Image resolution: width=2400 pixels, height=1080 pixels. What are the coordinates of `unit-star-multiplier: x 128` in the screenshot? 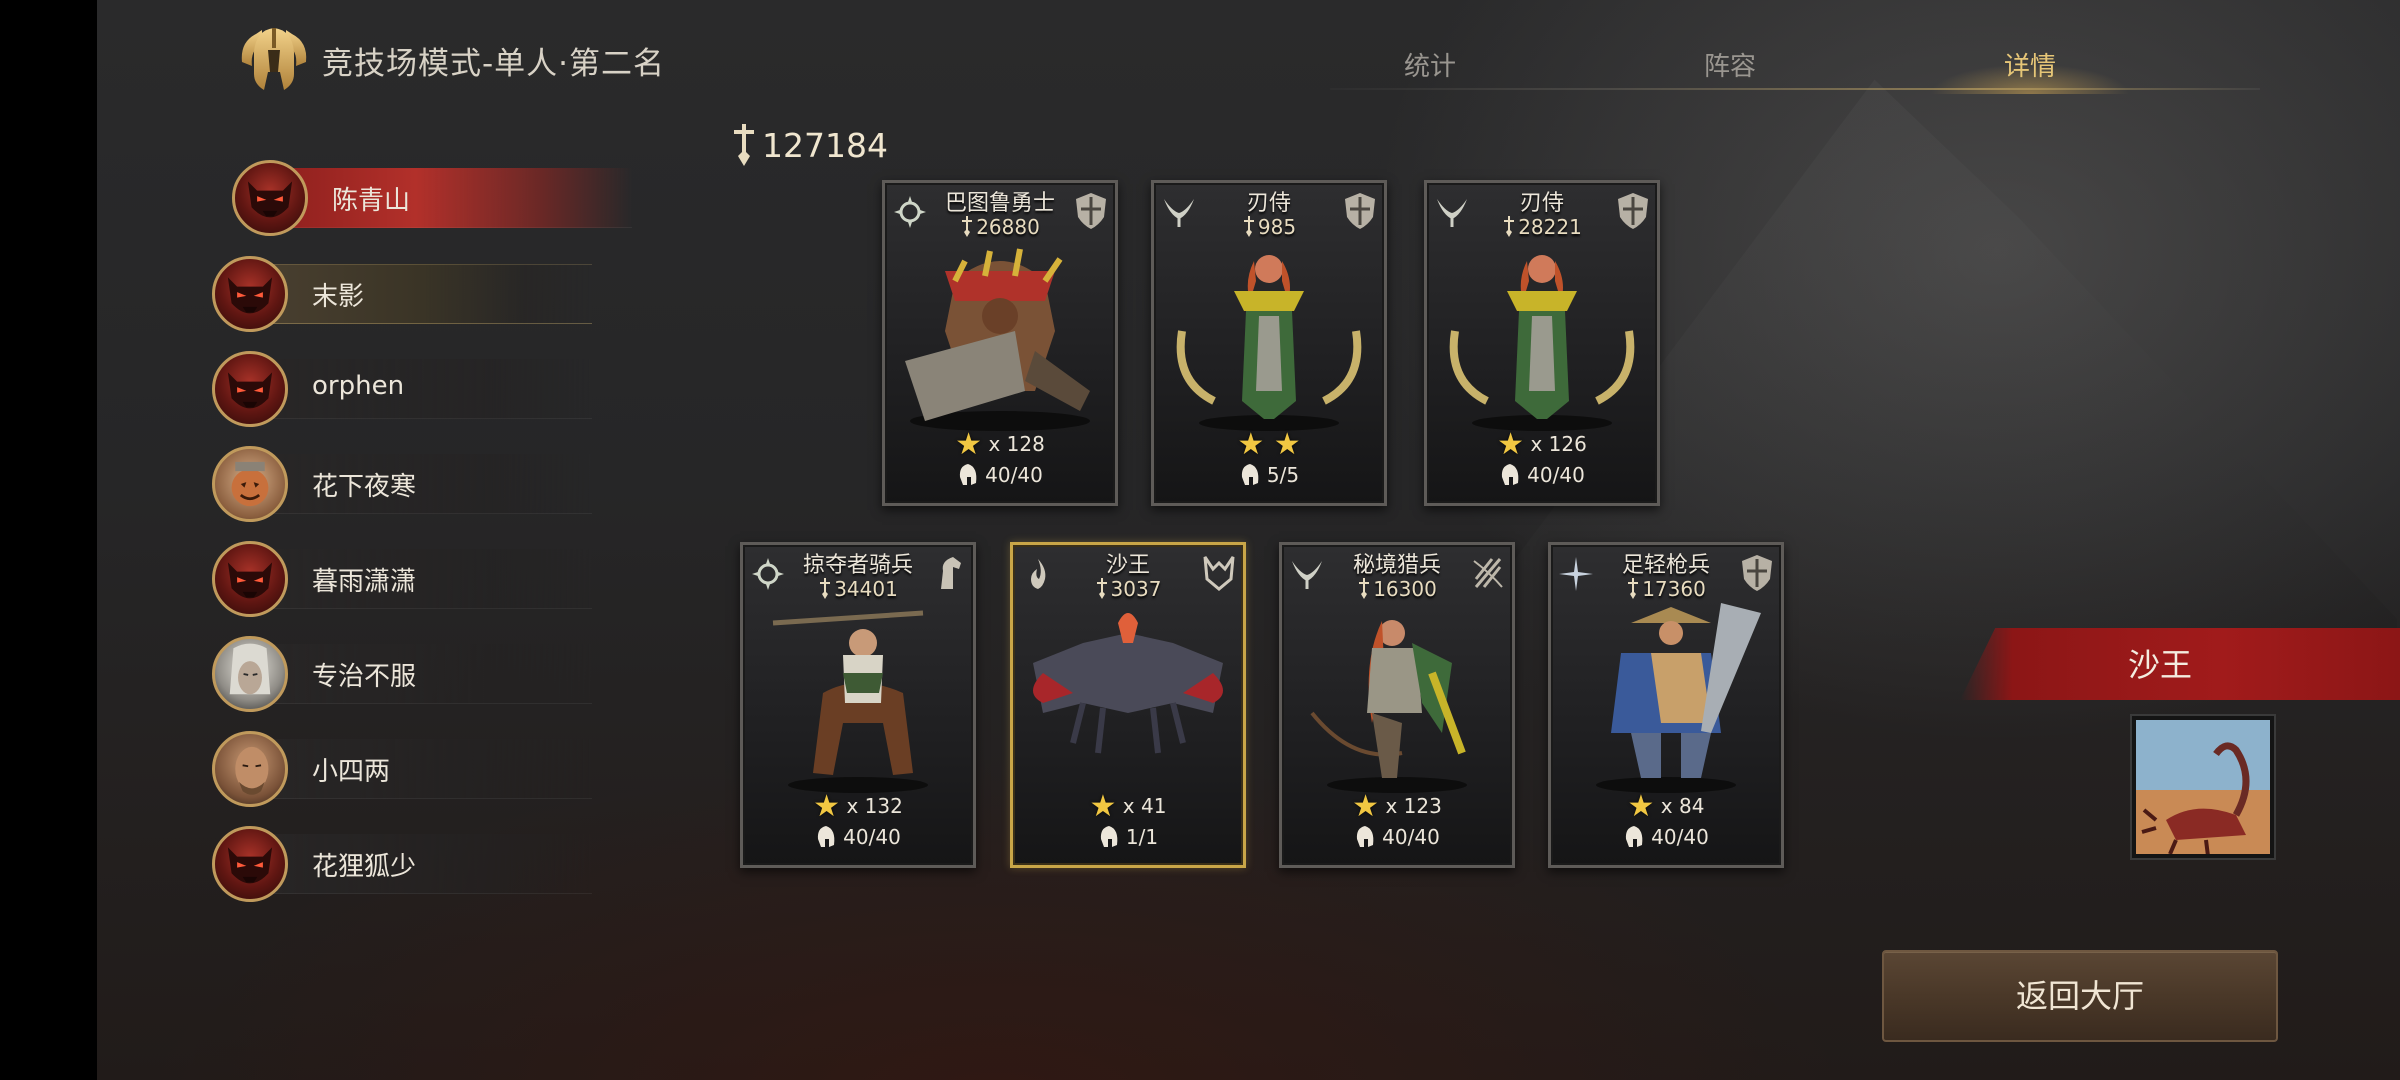 It's located at (1016, 444).